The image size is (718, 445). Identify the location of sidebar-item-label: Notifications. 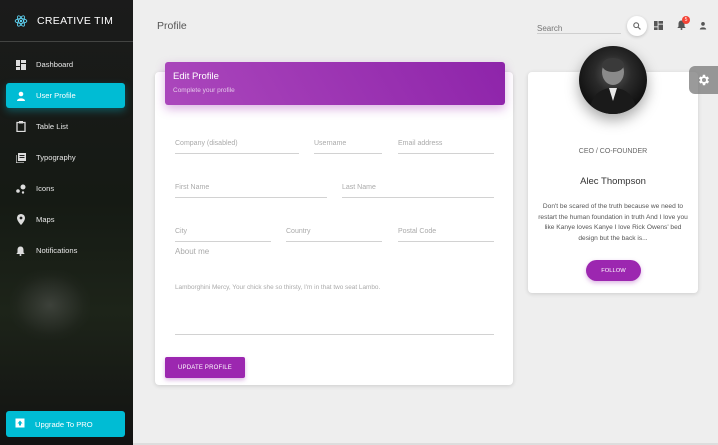
(57, 250).